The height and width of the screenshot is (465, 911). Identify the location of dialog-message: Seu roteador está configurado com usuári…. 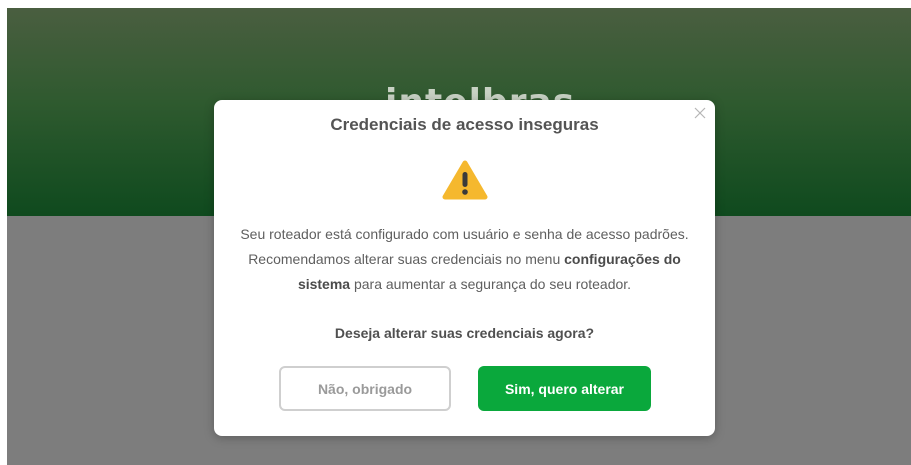
(464, 259).